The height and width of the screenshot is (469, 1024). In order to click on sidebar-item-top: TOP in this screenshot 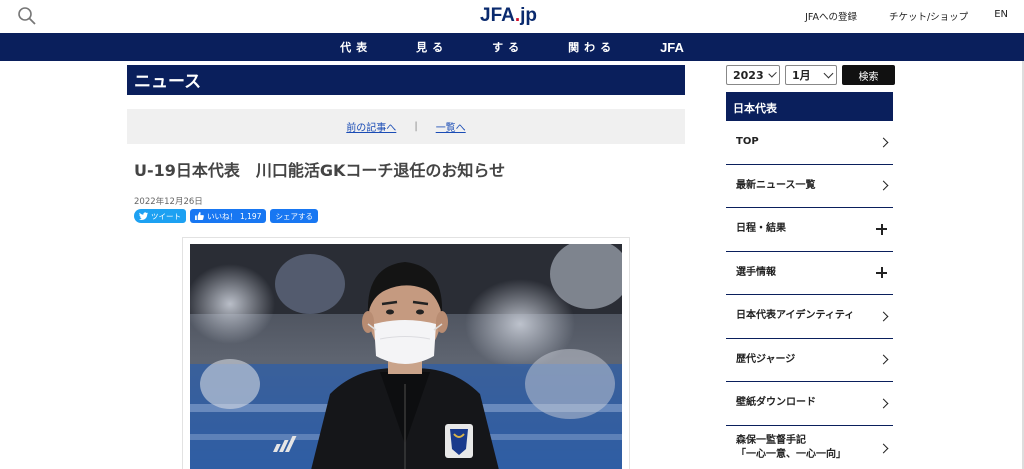, I will do `click(809, 143)`.